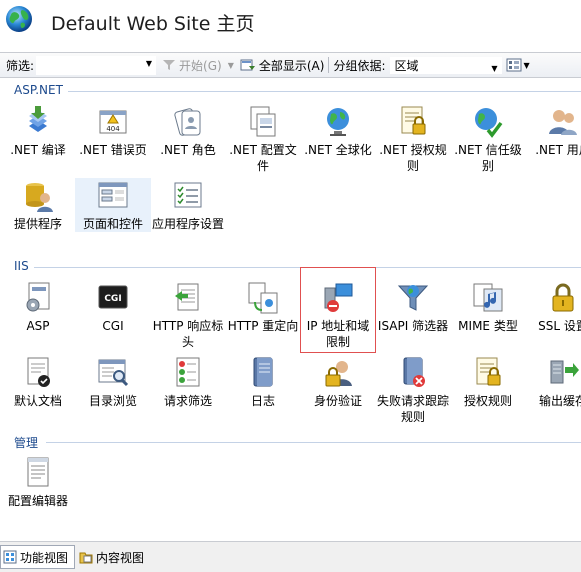 The width and height of the screenshot is (581, 572). What do you see at coordinates (553, 307) in the screenshot?
I see `feature-ssl-settings: SSL 设置` at bounding box center [553, 307].